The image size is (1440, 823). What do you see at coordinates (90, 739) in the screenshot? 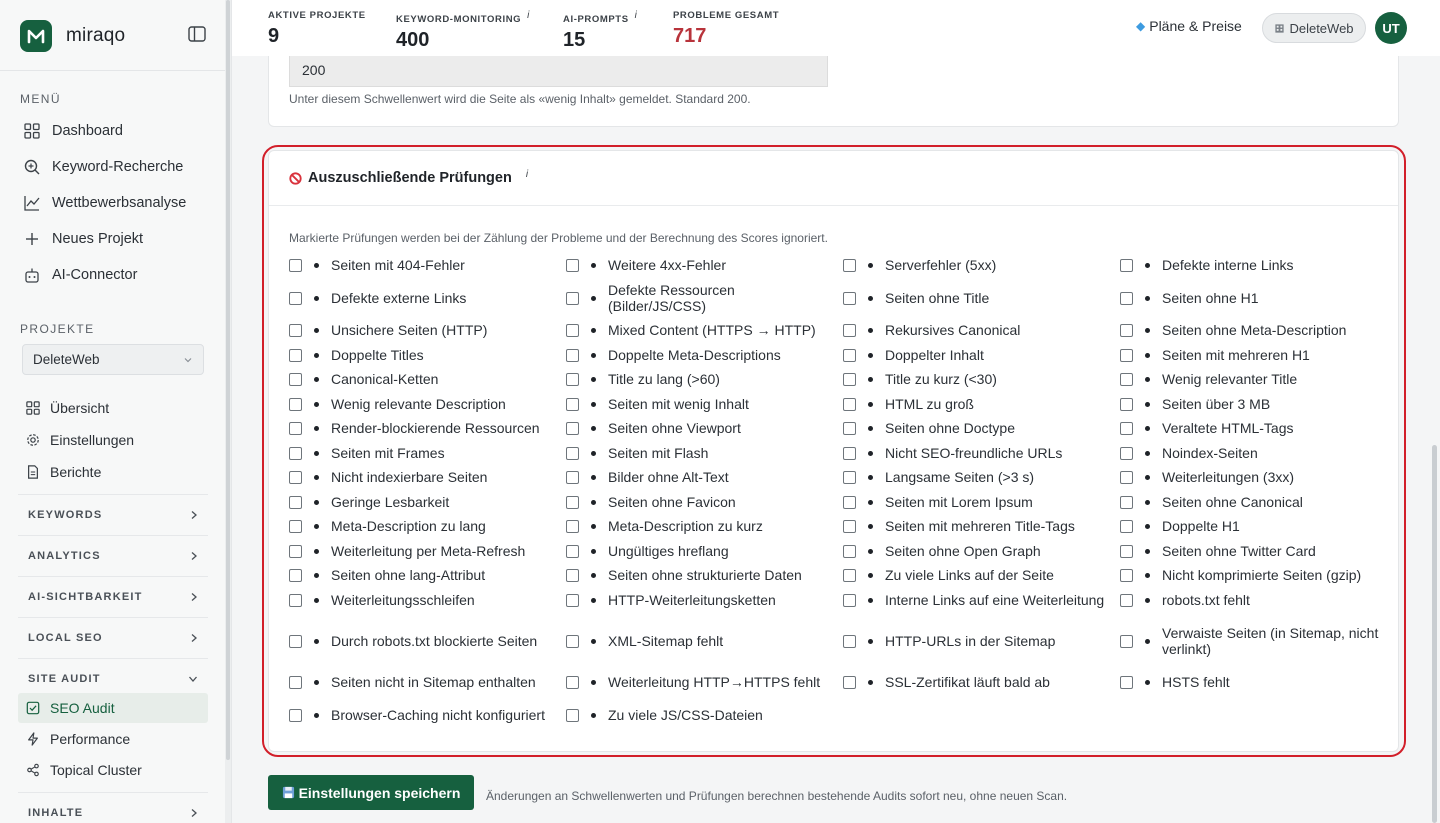
I see `site-audit-label: Performance` at bounding box center [90, 739].